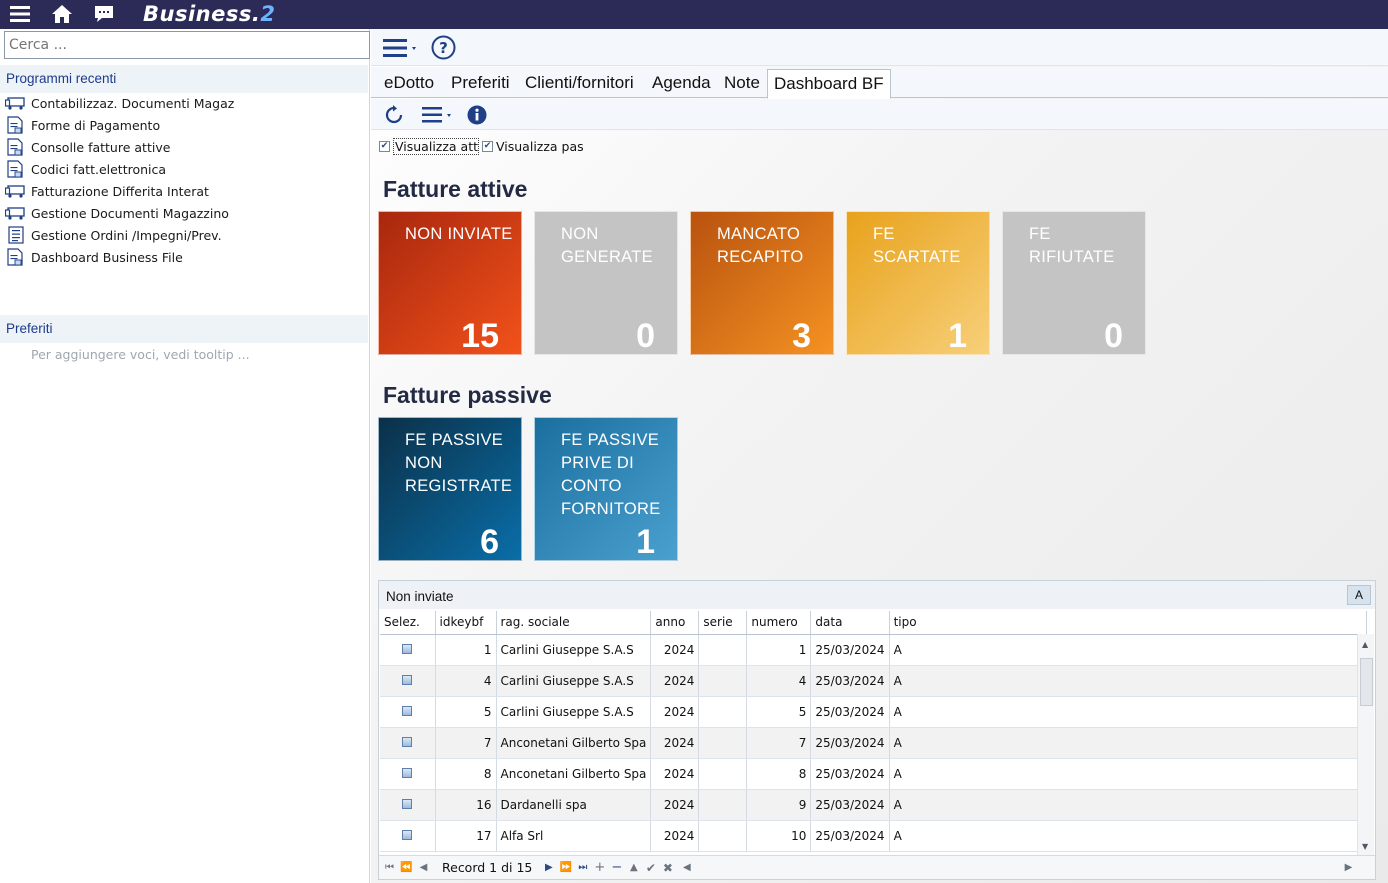 The width and height of the screenshot is (1388, 883). What do you see at coordinates (877, 867) in the screenshot?
I see `grid-pager: ⏮ ⏪ ◀ Record 1 di 15 ▶ ⏩ ⏭ + − ▲ ✔ ✖ ◀ ▶` at bounding box center [877, 867].